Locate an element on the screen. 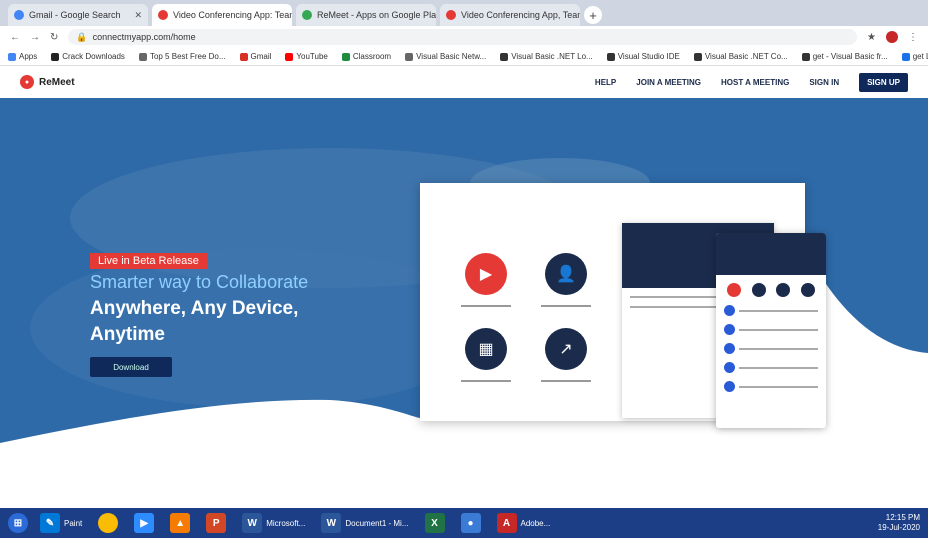 This screenshot has height=538, width=928. taskbar-item: ▲ is located at coordinates (180, 523).